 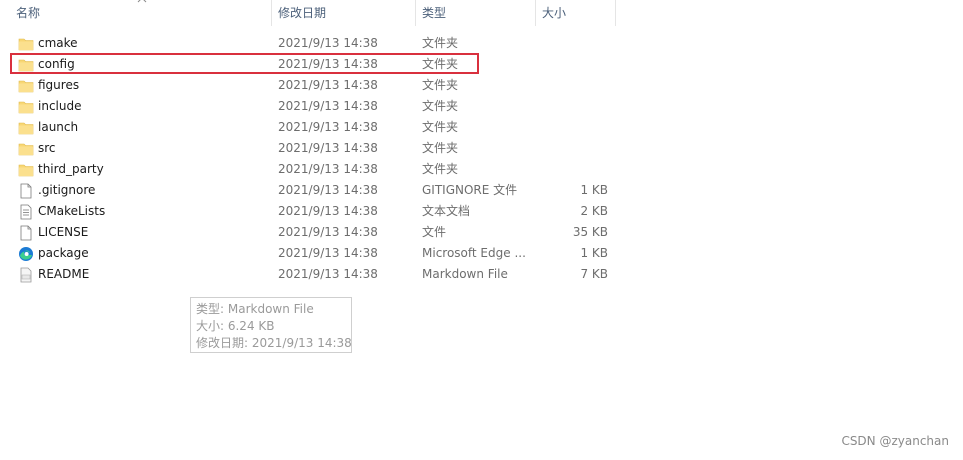 What do you see at coordinates (140, 13) in the screenshot?
I see `column-name-header: 名称` at bounding box center [140, 13].